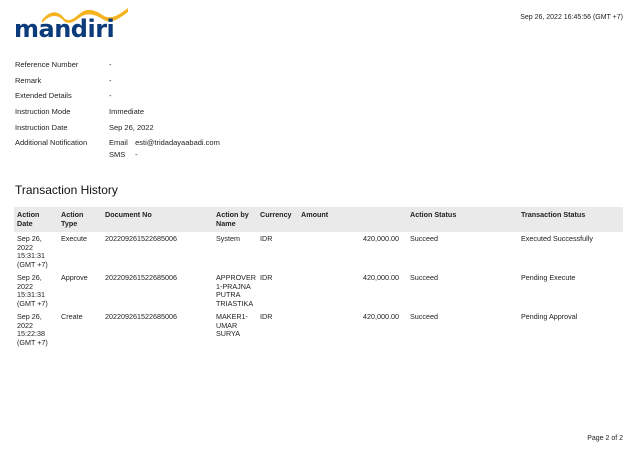 The height and width of the screenshot is (451, 638). I want to click on detail-row-instruction-date: Instruction Date Sep 26, 2022, so click(175, 129).